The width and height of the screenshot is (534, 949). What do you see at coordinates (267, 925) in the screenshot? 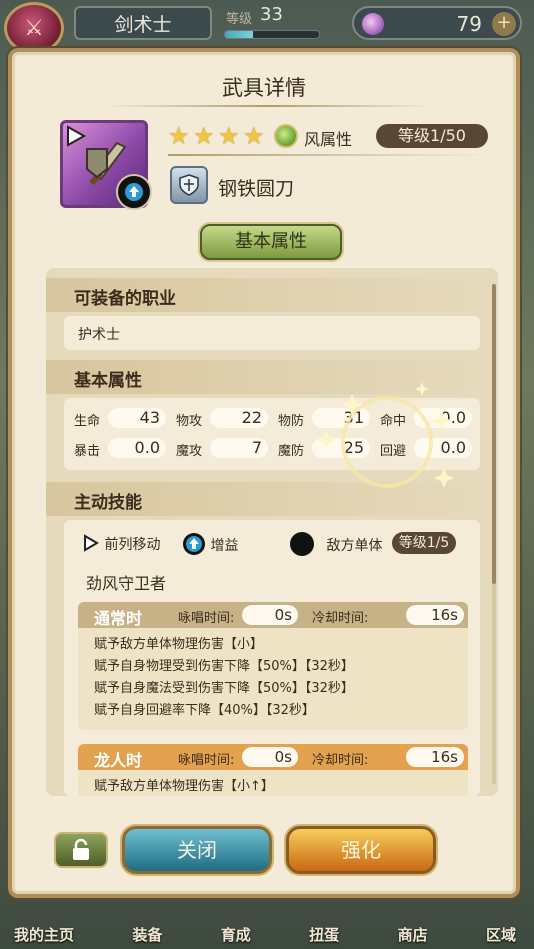
I see `bottom-navigation: 我的主页 装备 育成 扭蛋 商店 区域` at bounding box center [267, 925].